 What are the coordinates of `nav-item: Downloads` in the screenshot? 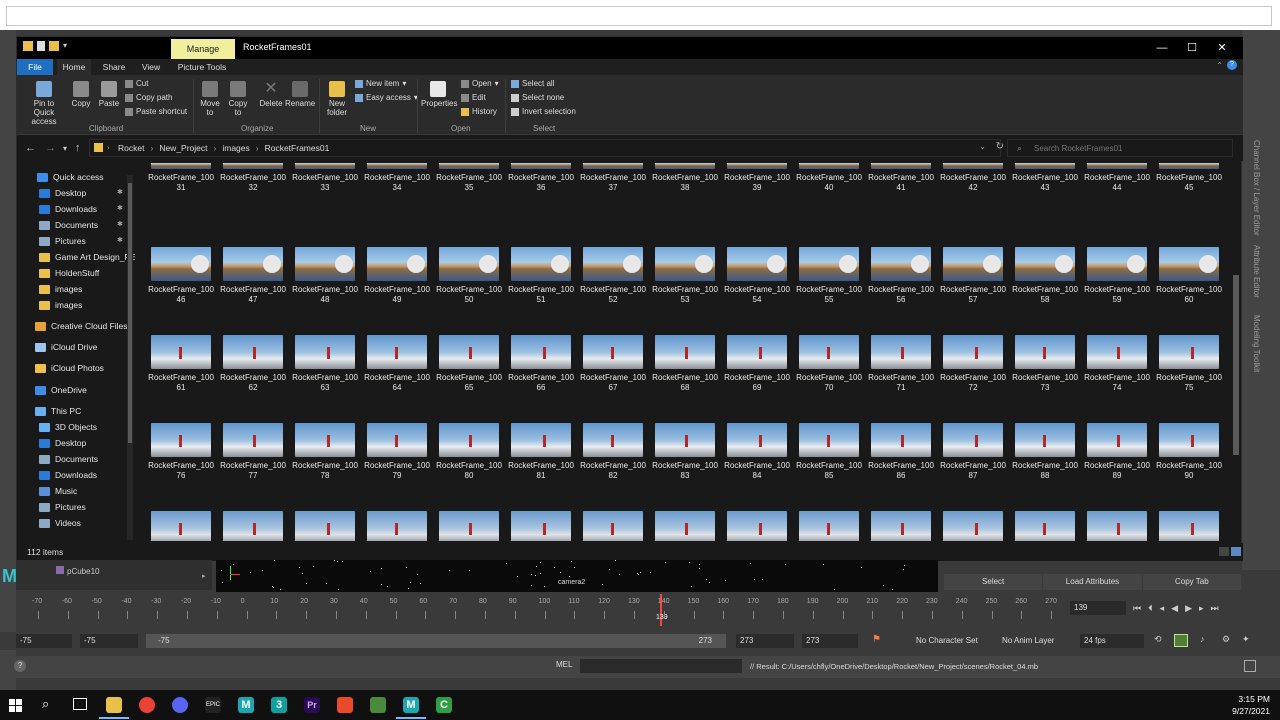 It's located at (68, 209).